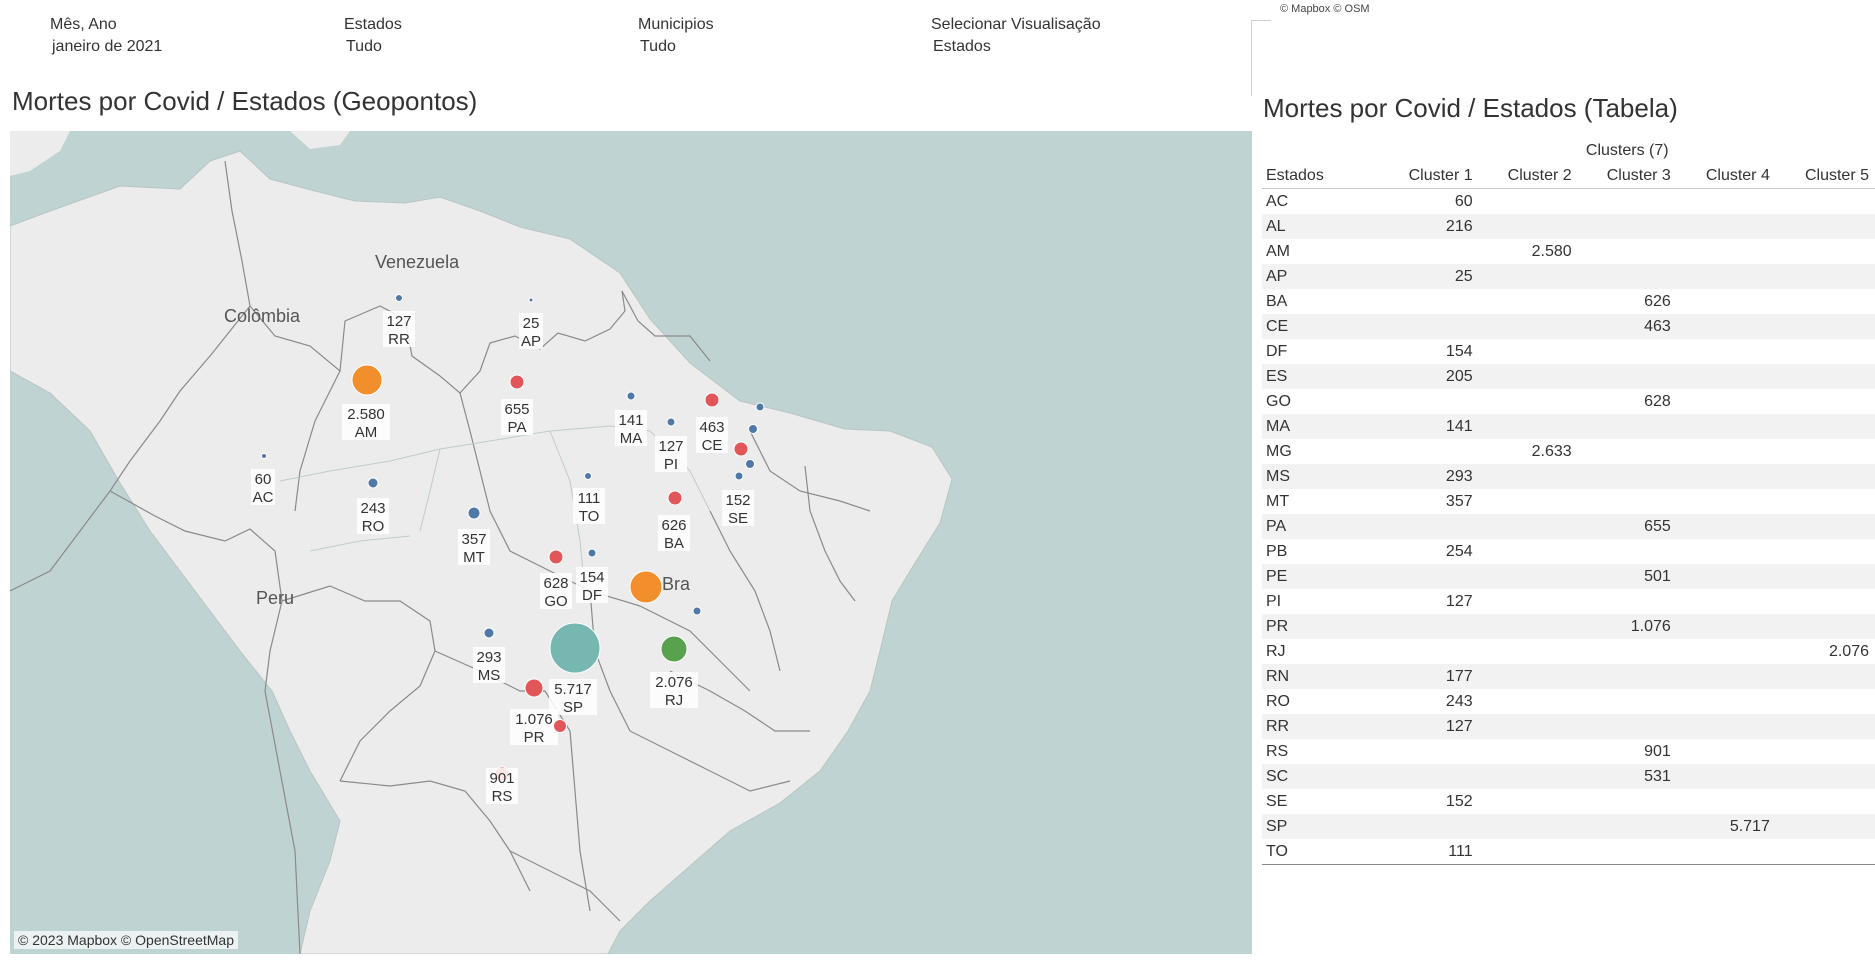 This screenshot has width=1875, height=960. What do you see at coordinates (1568, 826) in the screenshot?
I see `table-row: SP 5.717` at bounding box center [1568, 826].